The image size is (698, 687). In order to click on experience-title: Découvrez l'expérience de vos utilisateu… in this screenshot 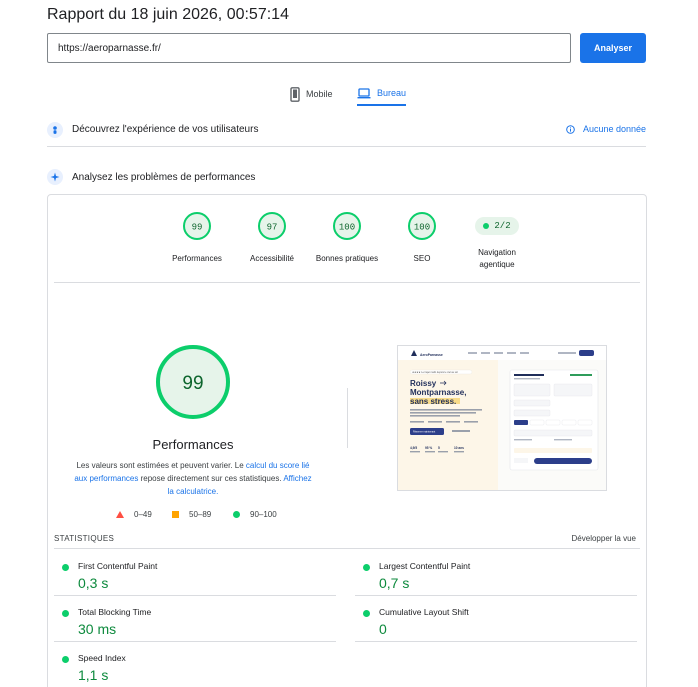, I will do `click(165, 129)`.